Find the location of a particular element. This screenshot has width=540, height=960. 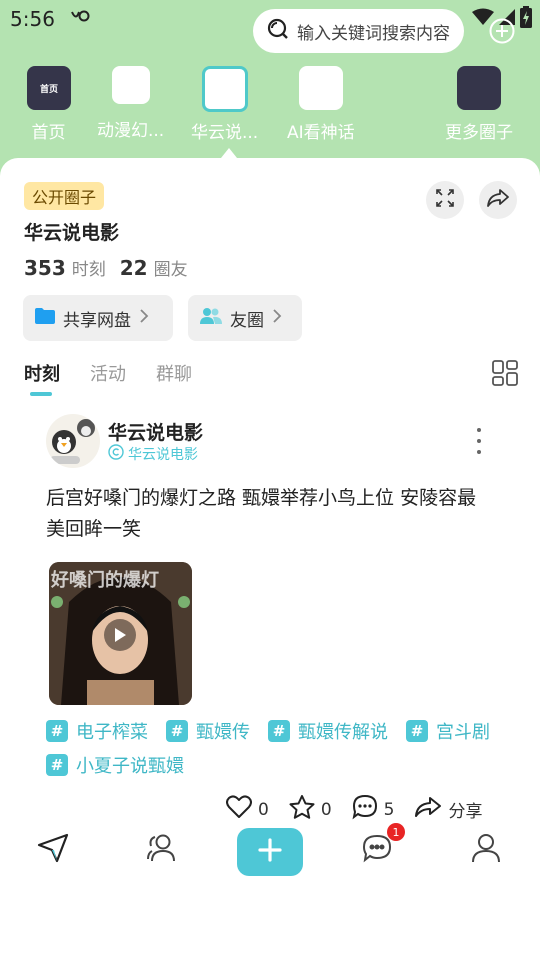

tag-item: # 甄嬛传 is located at coordinates (208, 731).